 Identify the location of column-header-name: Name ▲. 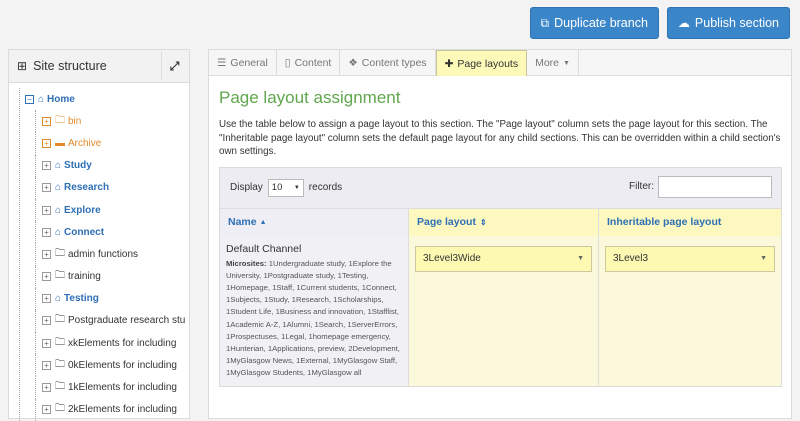
(314, 222).